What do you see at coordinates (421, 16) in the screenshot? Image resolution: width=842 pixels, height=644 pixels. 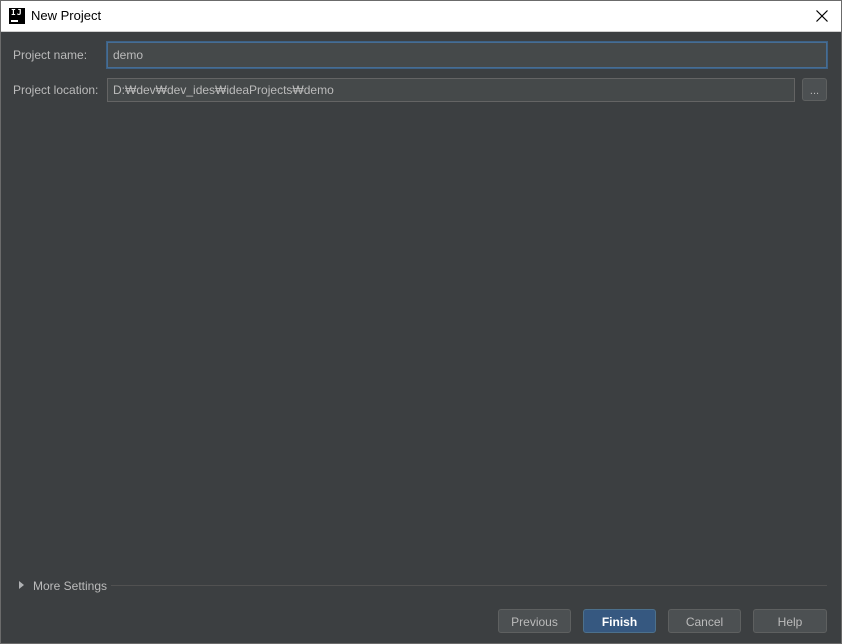 I see `title-bar: IJ New Project` at bounding box center [421, 16].